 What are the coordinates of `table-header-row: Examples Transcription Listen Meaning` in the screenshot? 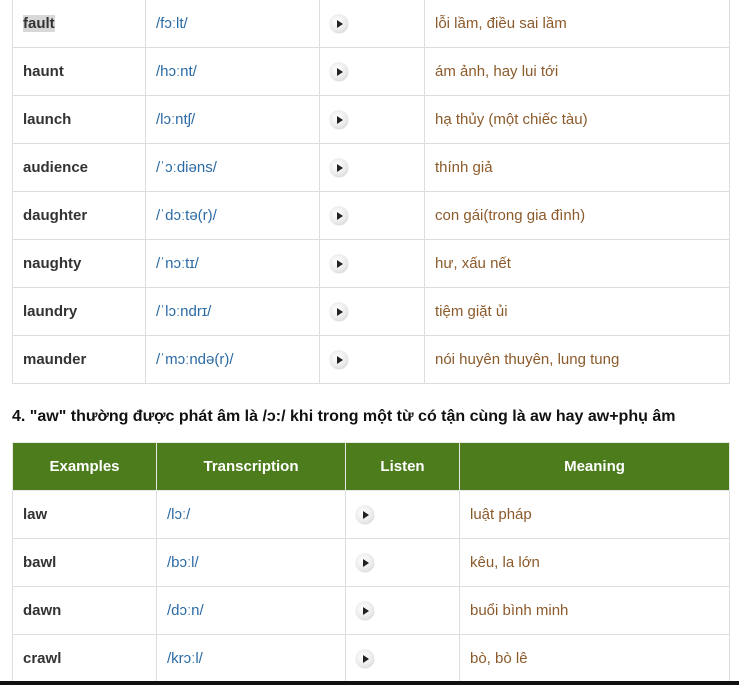 It's located at (371, 466).